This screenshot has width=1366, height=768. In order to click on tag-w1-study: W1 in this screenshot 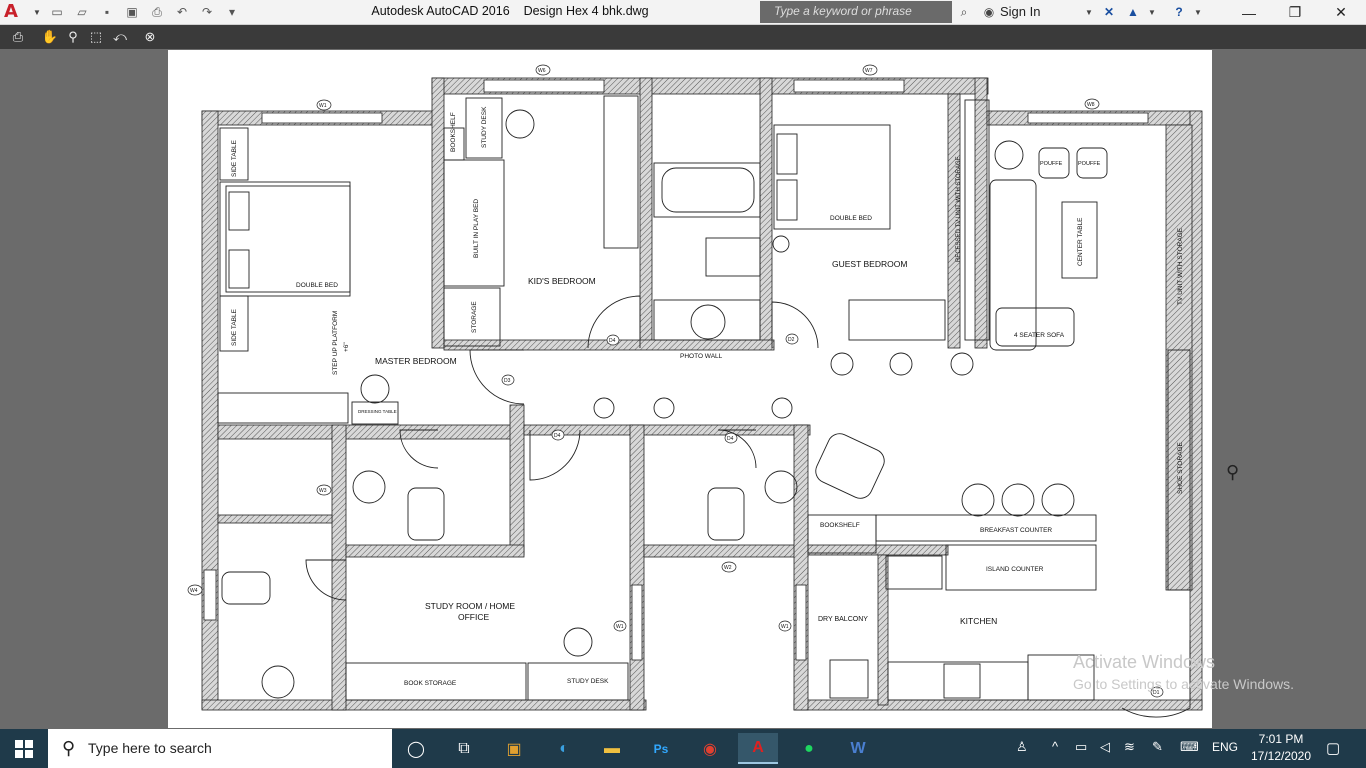, I will do `click(620, 627)`.